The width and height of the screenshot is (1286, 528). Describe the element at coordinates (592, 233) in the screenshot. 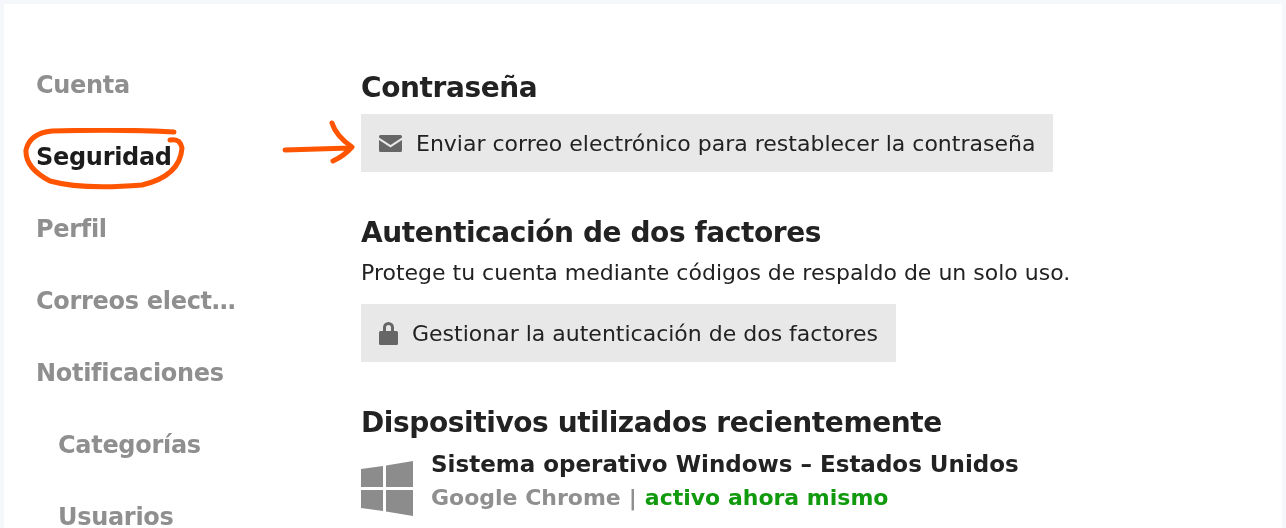

I see `section-heading: Autenticación de dos factores` at that location.